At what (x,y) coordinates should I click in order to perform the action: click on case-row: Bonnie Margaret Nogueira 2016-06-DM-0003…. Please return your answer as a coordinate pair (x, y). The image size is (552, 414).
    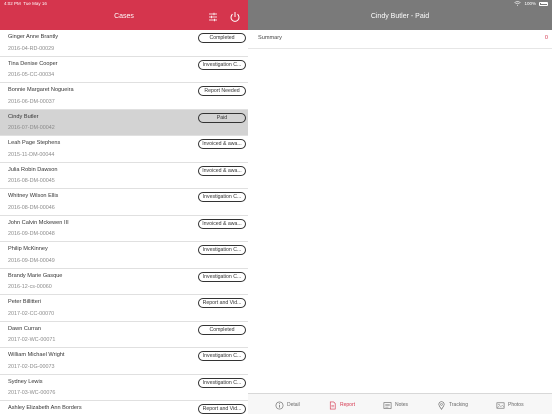
    Looking at the image, I should click on (124, 96).